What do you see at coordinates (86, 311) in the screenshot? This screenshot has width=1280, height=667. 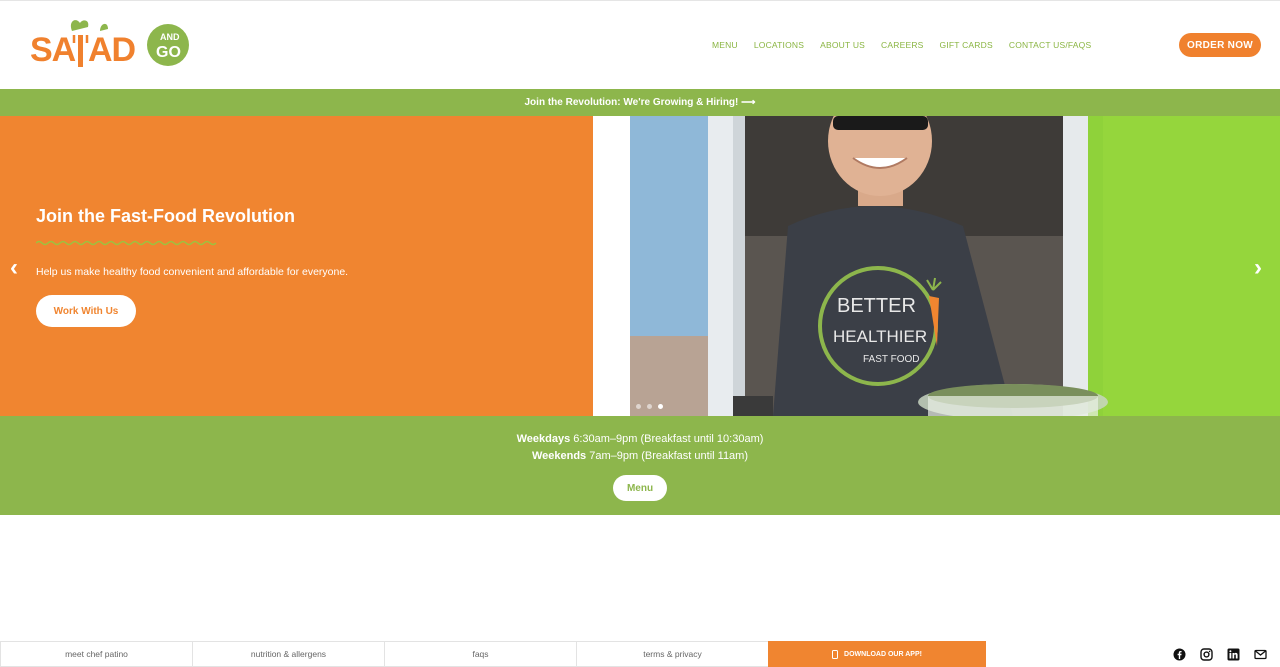 I see `work-with-us-button: Work With Us` at bounding box center [86, 311].